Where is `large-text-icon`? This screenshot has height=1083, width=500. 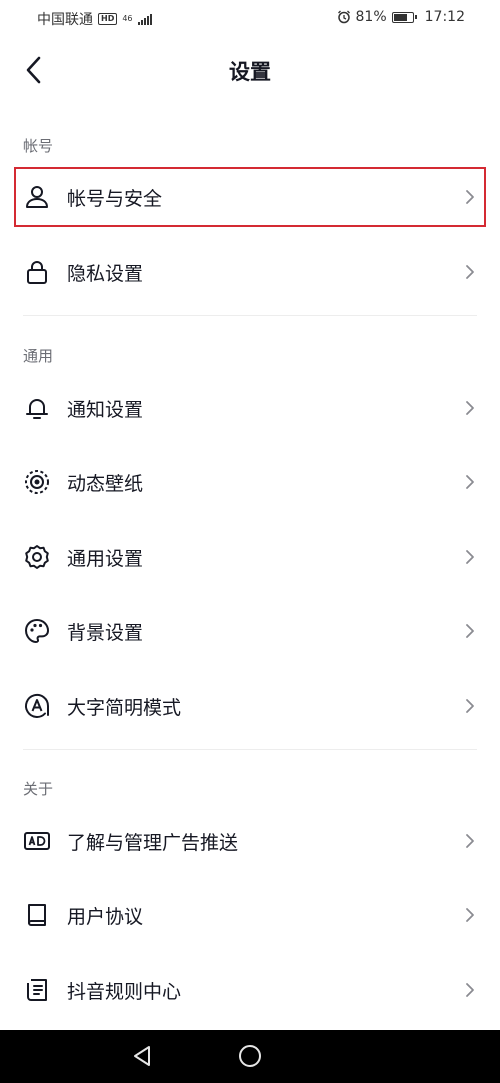
large-text-icon is located at coordinates (37, 706).